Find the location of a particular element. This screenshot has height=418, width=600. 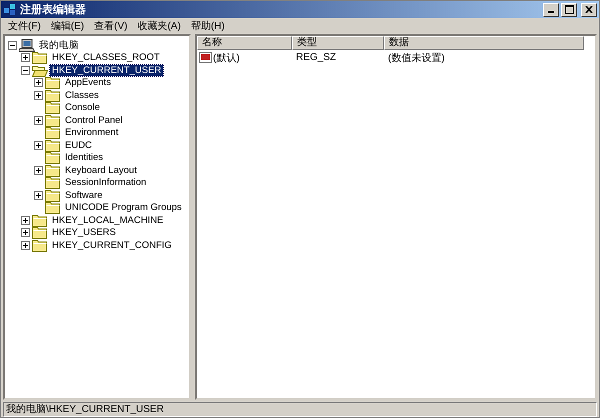

maximize-icon is located at coordinates (569, 9).